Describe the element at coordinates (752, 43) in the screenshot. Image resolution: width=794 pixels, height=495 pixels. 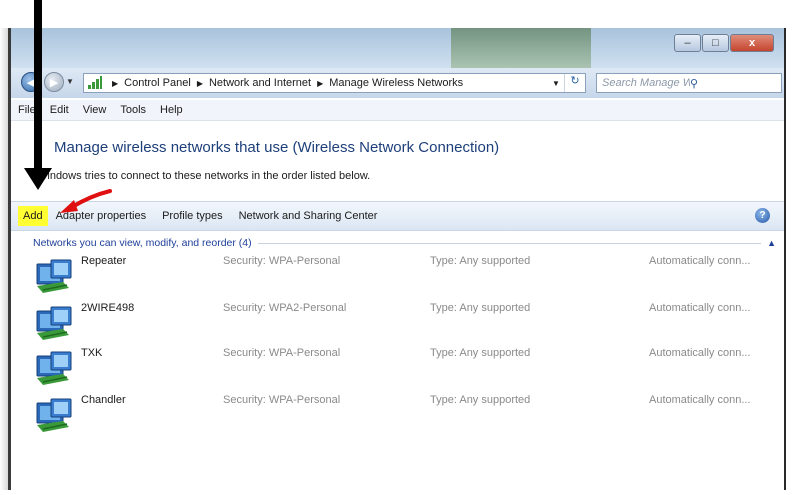
I see `close-button: x` at that location.